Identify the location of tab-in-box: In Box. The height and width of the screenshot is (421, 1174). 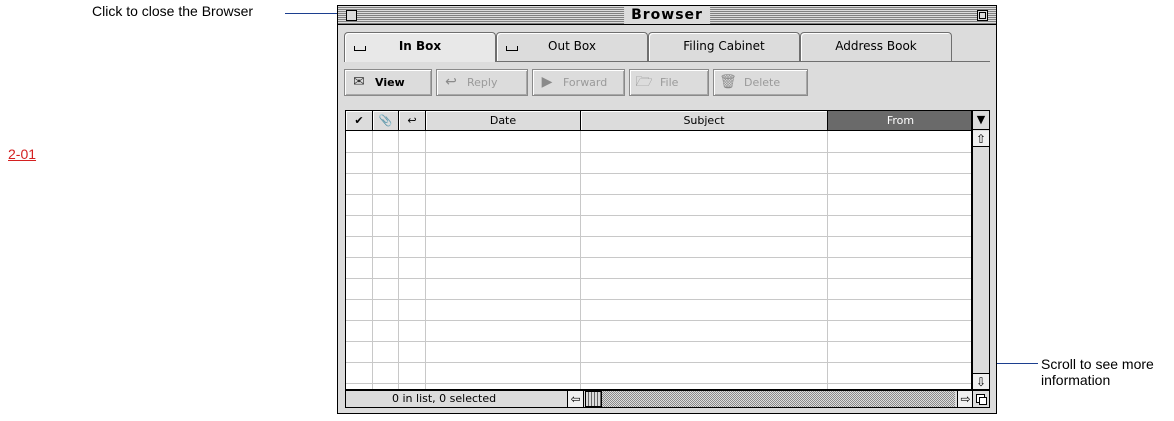
(420, 47).